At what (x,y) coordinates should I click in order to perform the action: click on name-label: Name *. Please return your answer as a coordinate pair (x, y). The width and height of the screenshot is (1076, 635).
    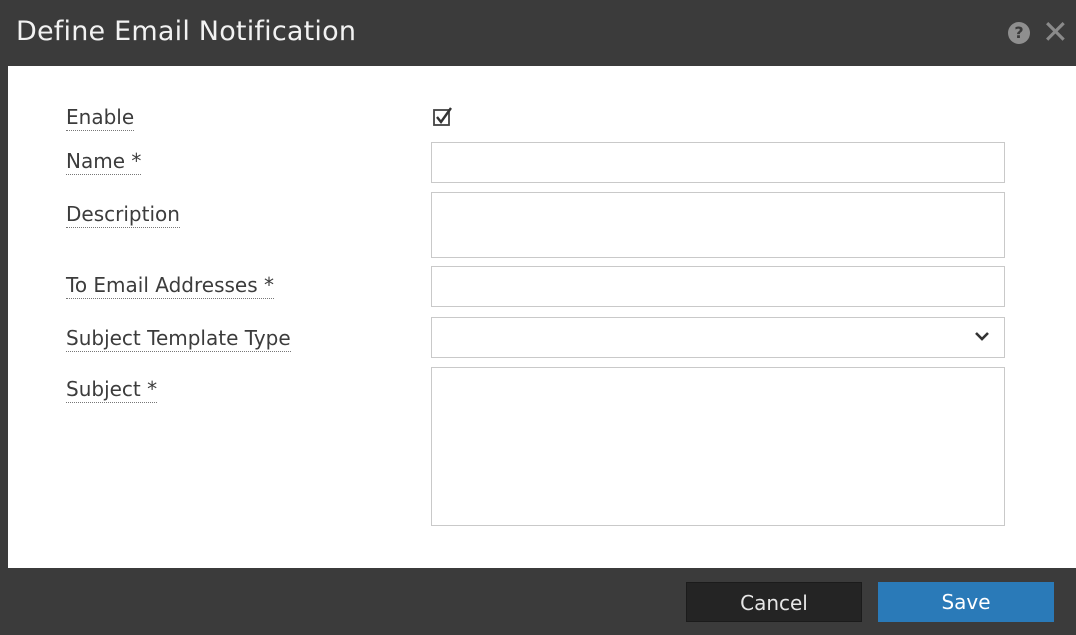
    Looking at the image, I should click on (104, 162).